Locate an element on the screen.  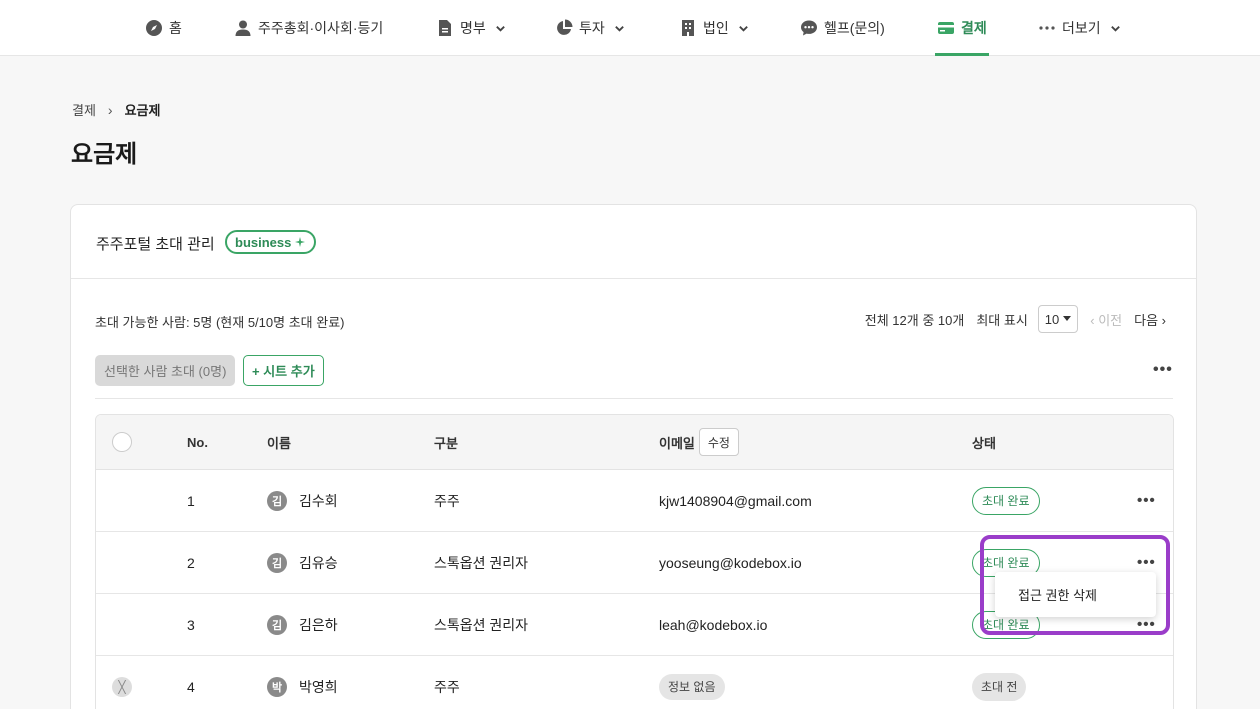
page-title: 요금제 is located at coordinates (104, 154).